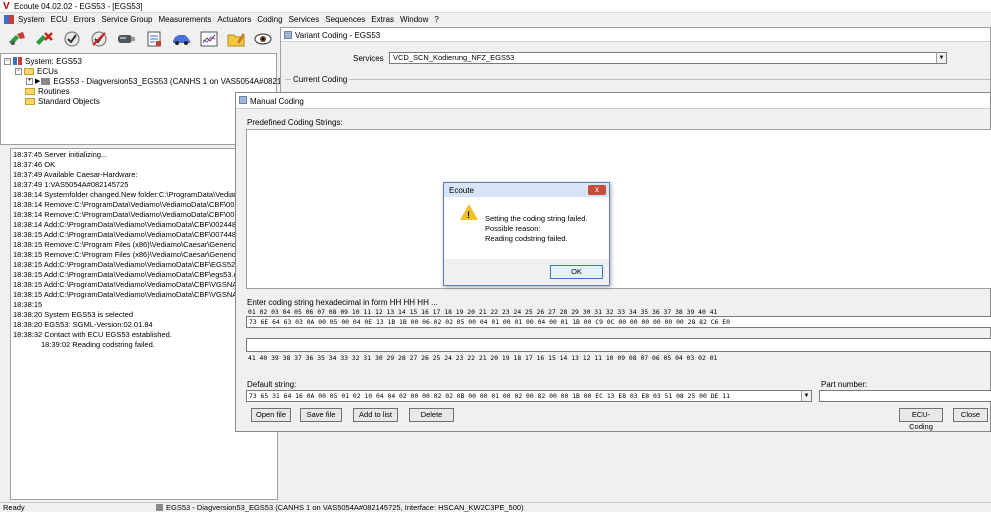  What do you see at coordinates (69, 101) in the screenshot?
I see `tree-item-objects-label: Standard Objects` at bounding box center [69, 101].